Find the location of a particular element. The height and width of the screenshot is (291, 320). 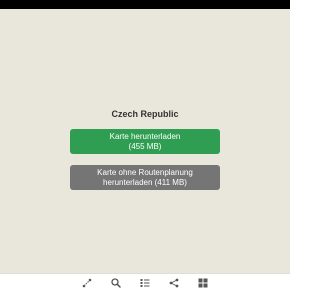

download-no-routing-label: Karte ohne Routenplanung is located at coordinates (145, 172).